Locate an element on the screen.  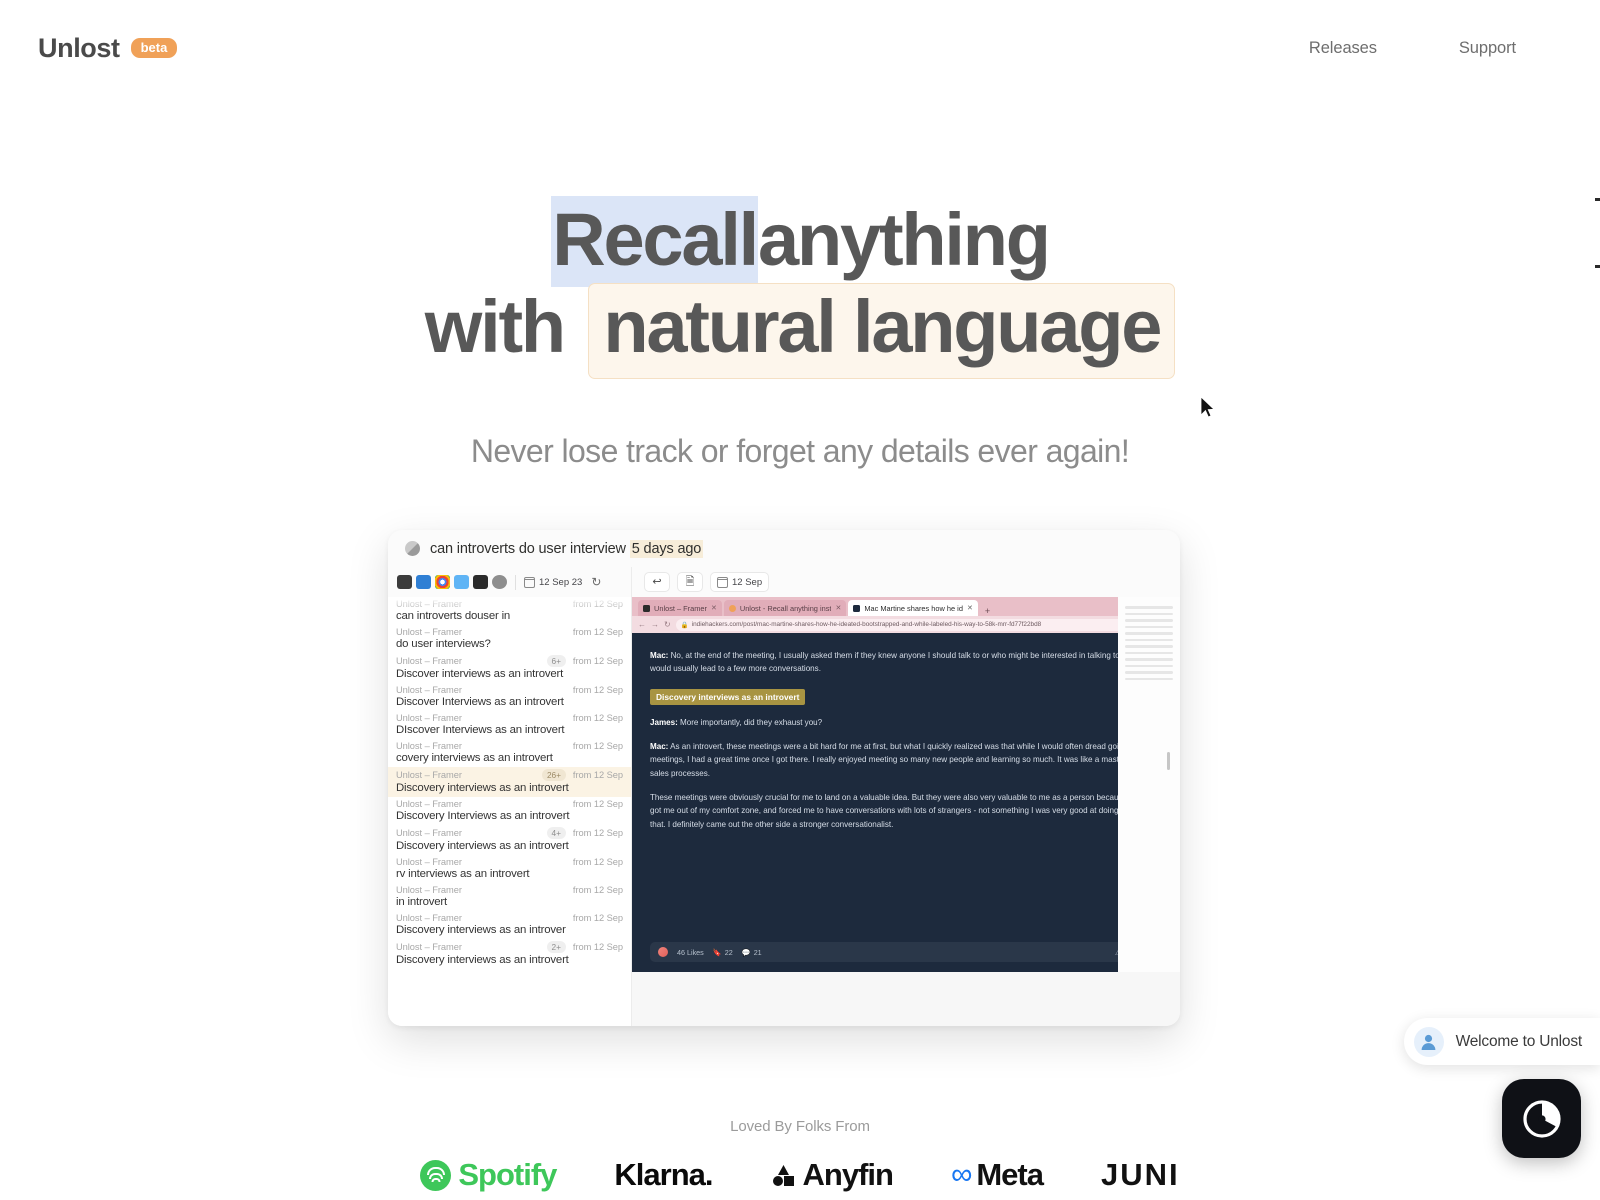
result-count-badge: 4+ is located at coordinates (556, 833).